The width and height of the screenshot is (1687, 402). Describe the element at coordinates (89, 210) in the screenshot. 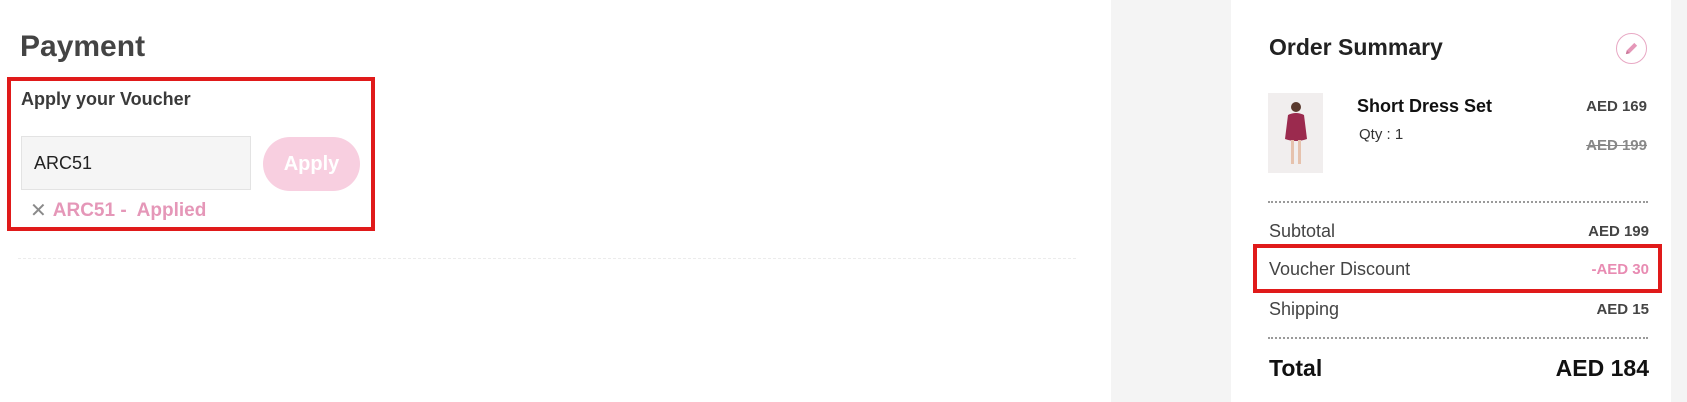

I see `applied-voucher-code: ARC51 -` at that location.